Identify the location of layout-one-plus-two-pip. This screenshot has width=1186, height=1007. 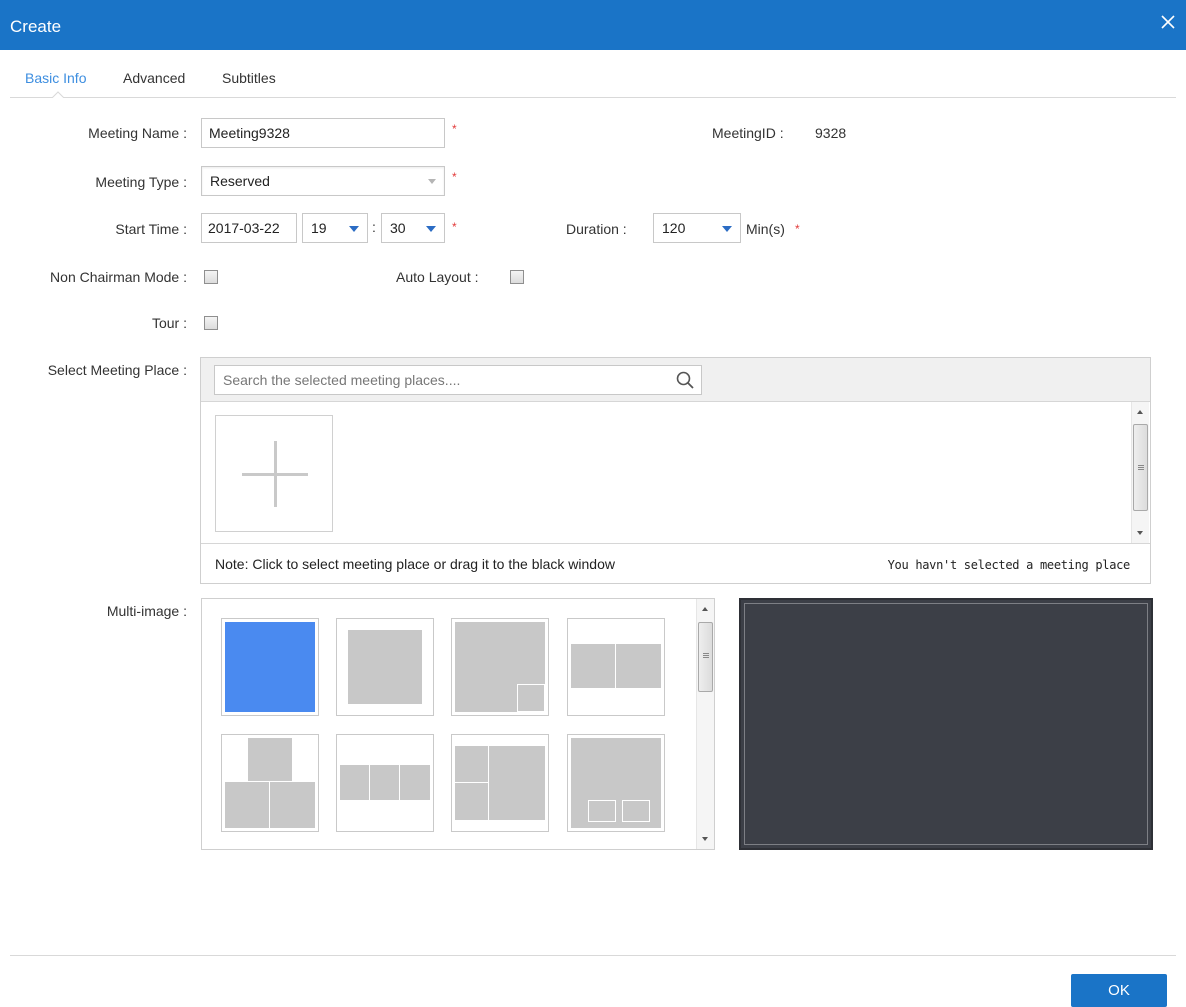
(616, 783).